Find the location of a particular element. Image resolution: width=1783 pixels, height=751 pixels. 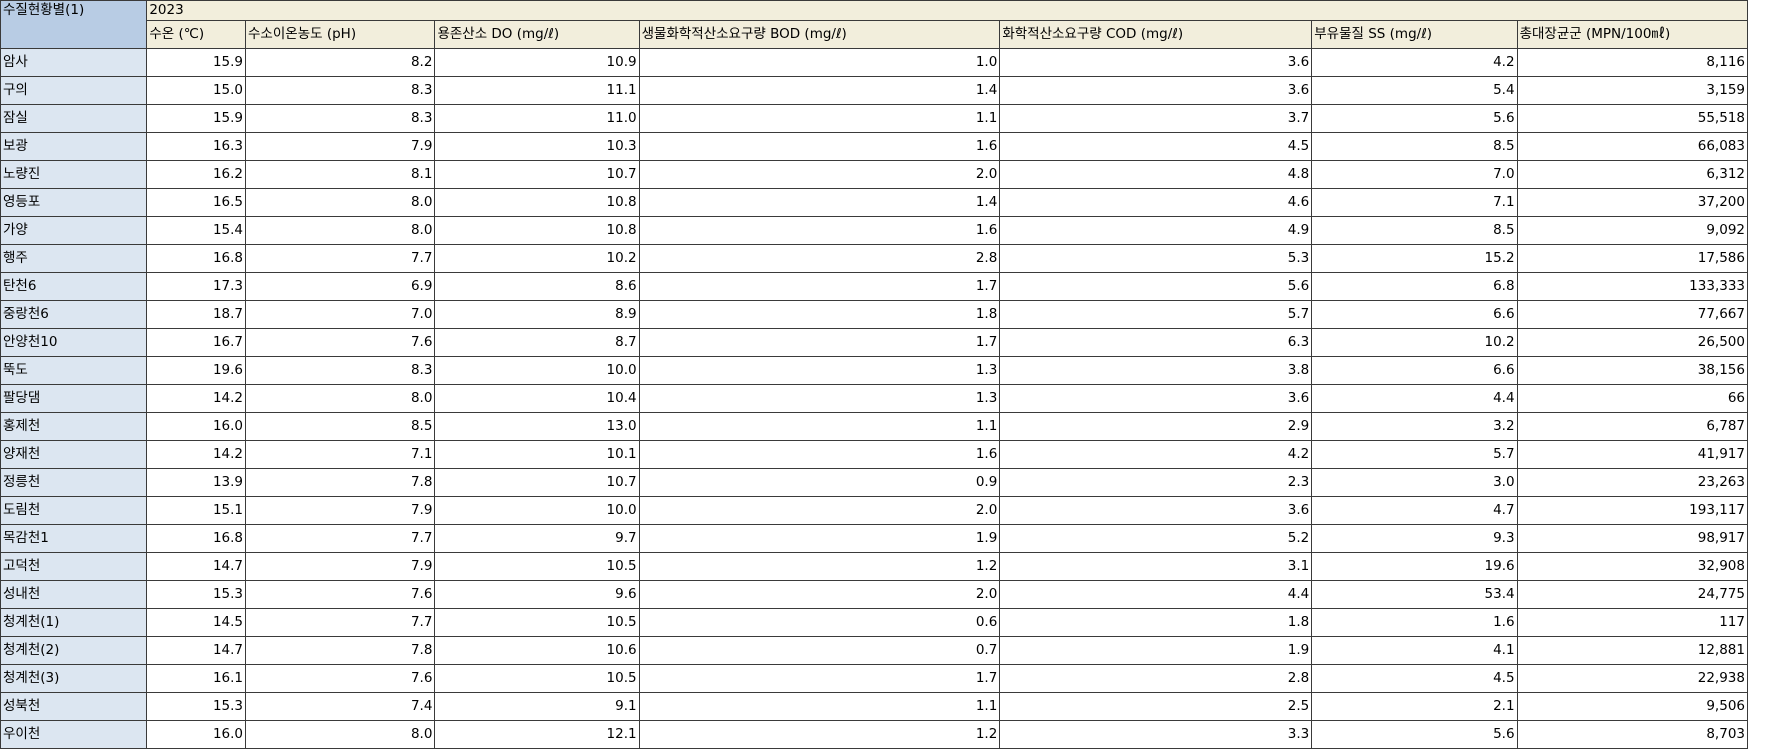

row-header: 청계천(2) is located at coordinates (74, 650).